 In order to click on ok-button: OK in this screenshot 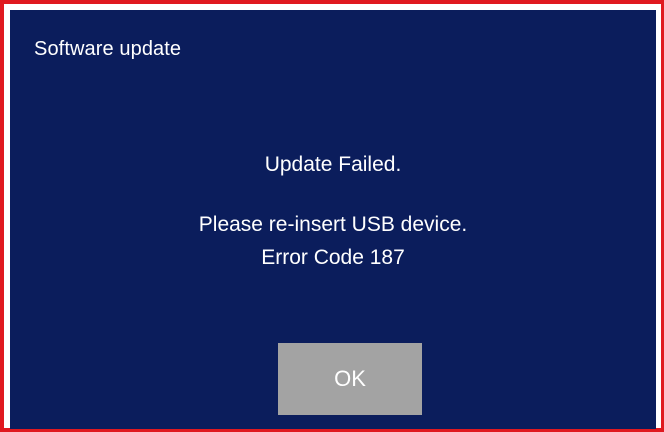, I will do `click(350, 379)`.